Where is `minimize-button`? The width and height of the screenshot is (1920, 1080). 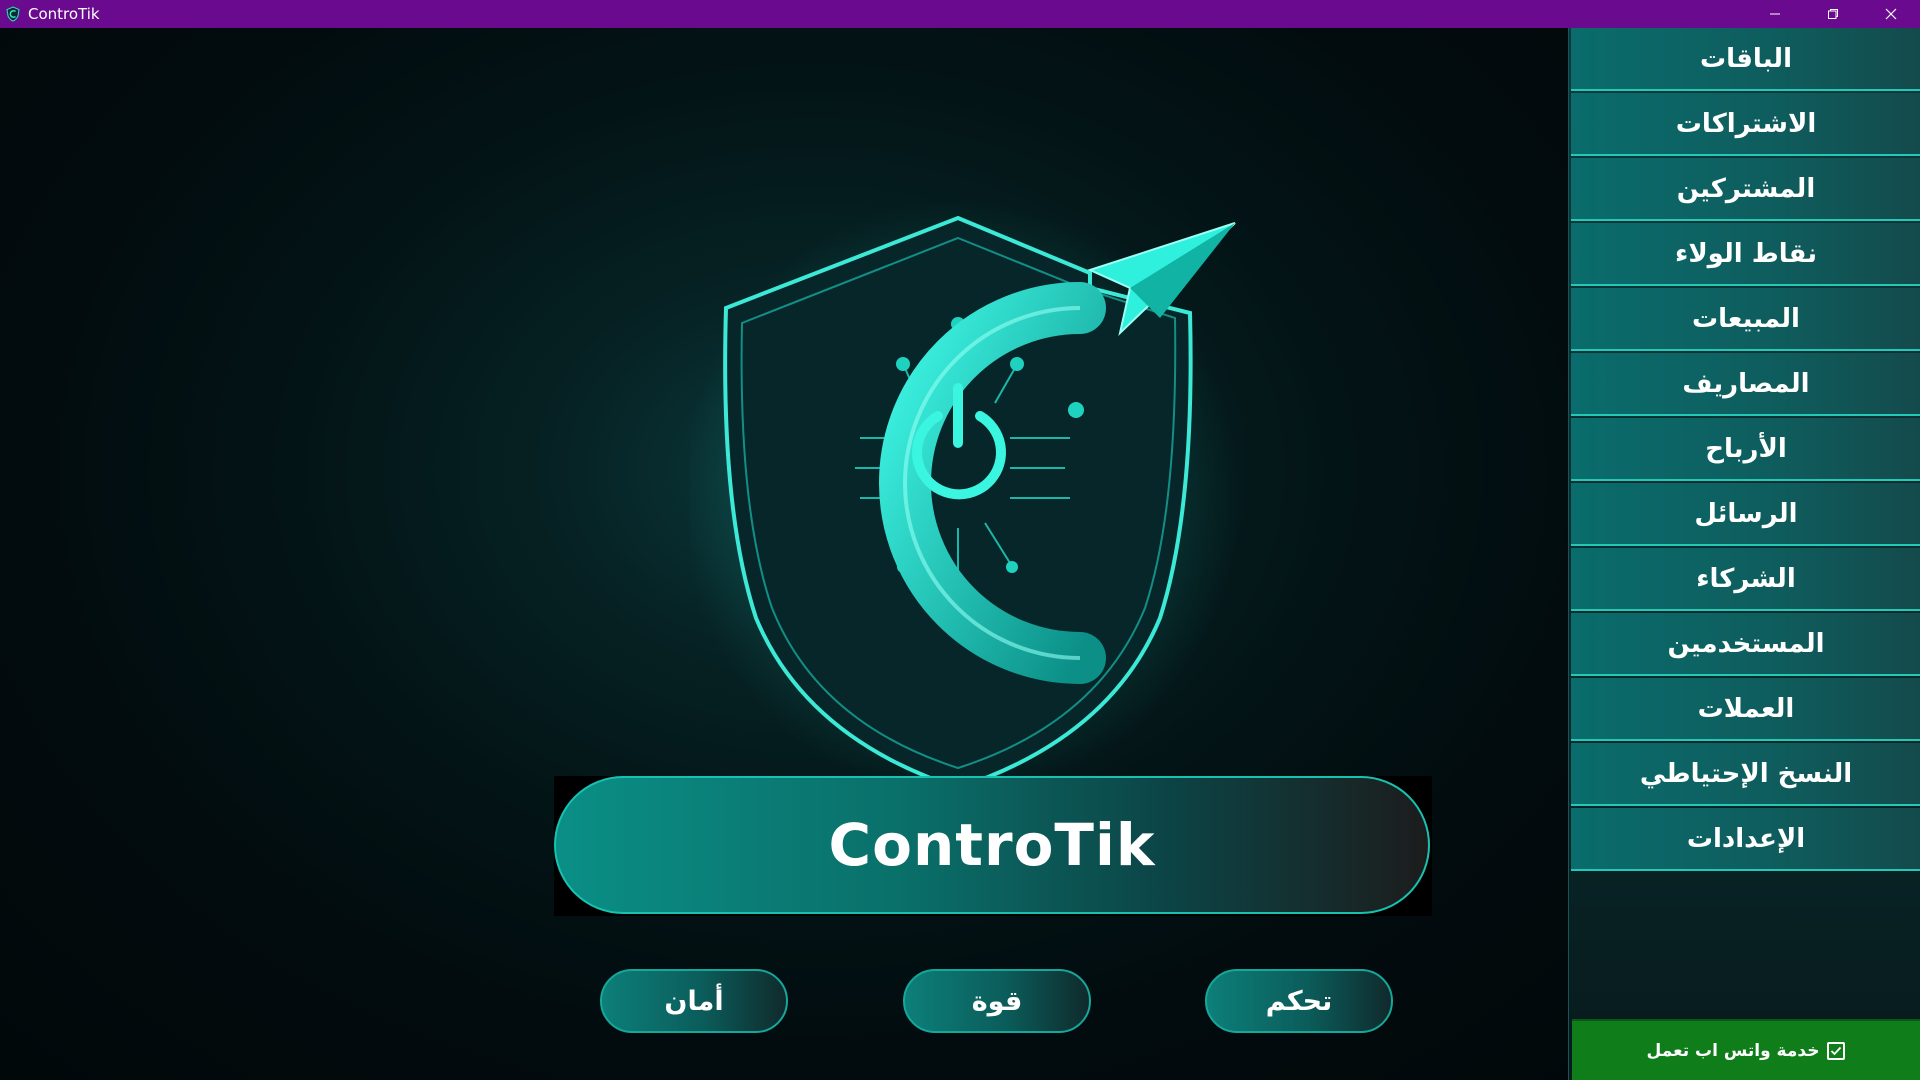 minimize-button is located at coordinates (1775, 14).